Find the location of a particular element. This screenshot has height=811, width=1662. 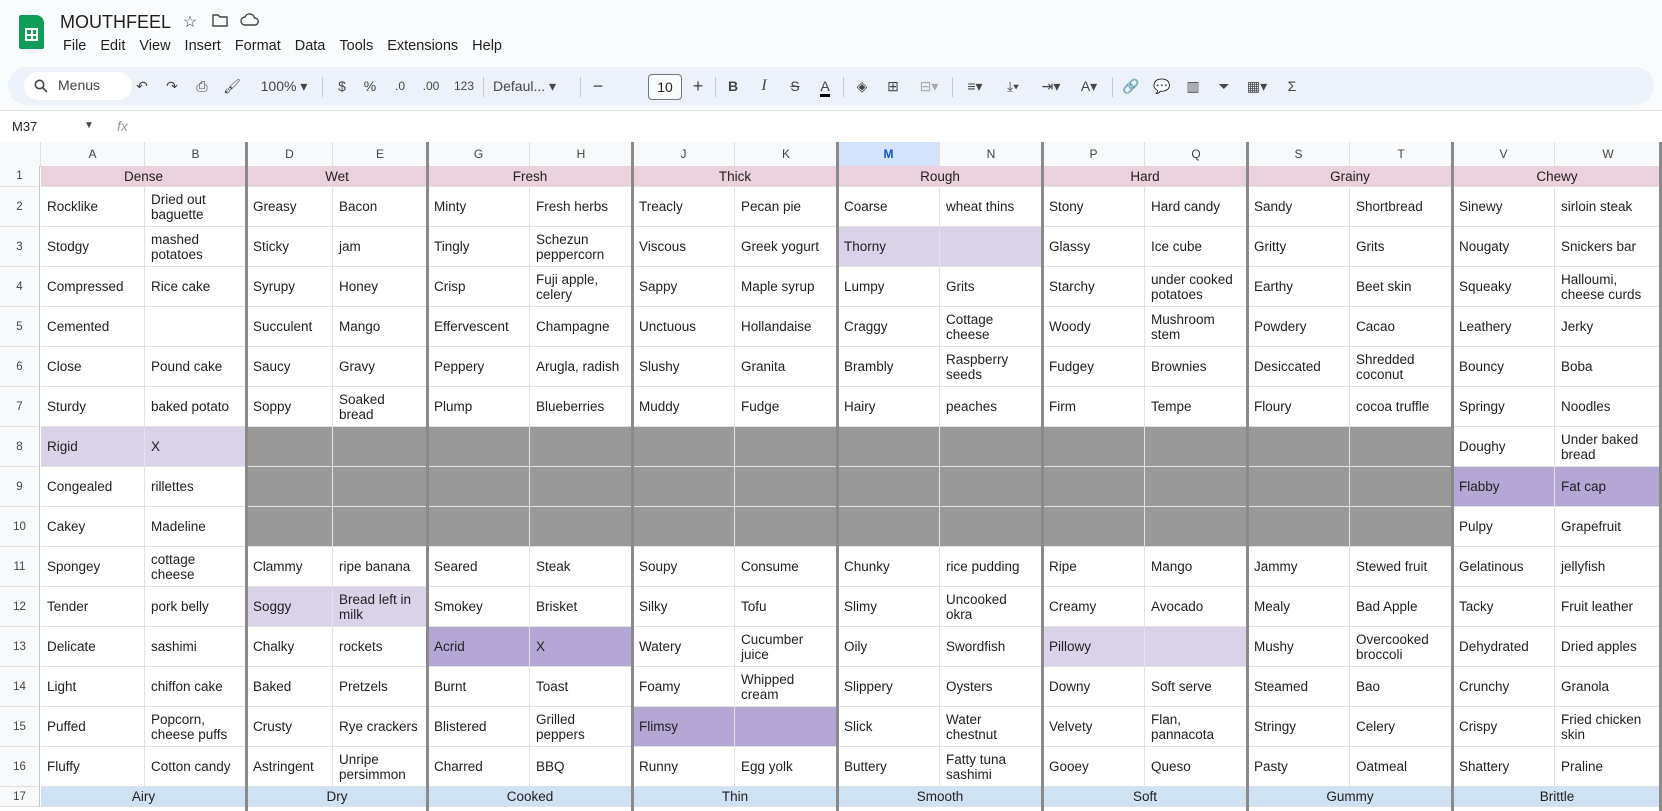

cell: sashimi is located at coordinates (196, 647).